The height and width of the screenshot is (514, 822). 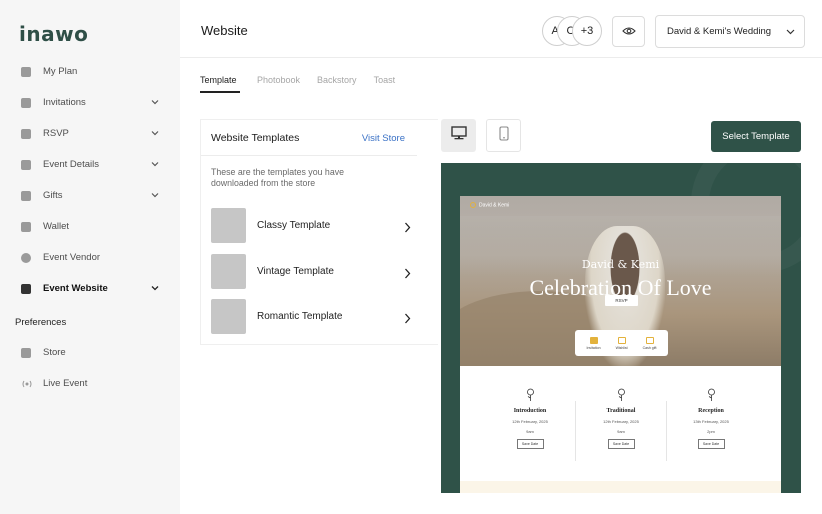 I want to click on template-item-classy: Classy Template, so click(x=311, y=225).